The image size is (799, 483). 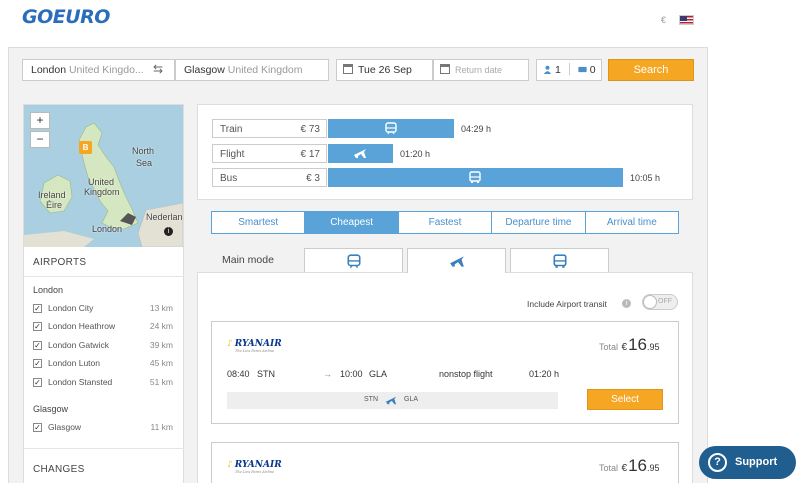 What do you see at coordinates (663, 20) in the screenshot?
I see `currency-selector: €` at bounding box center [663, 20].